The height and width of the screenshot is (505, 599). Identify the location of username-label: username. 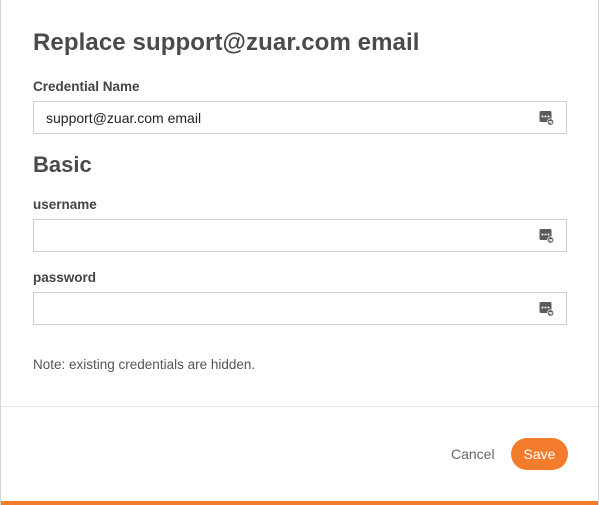
(65, 204).